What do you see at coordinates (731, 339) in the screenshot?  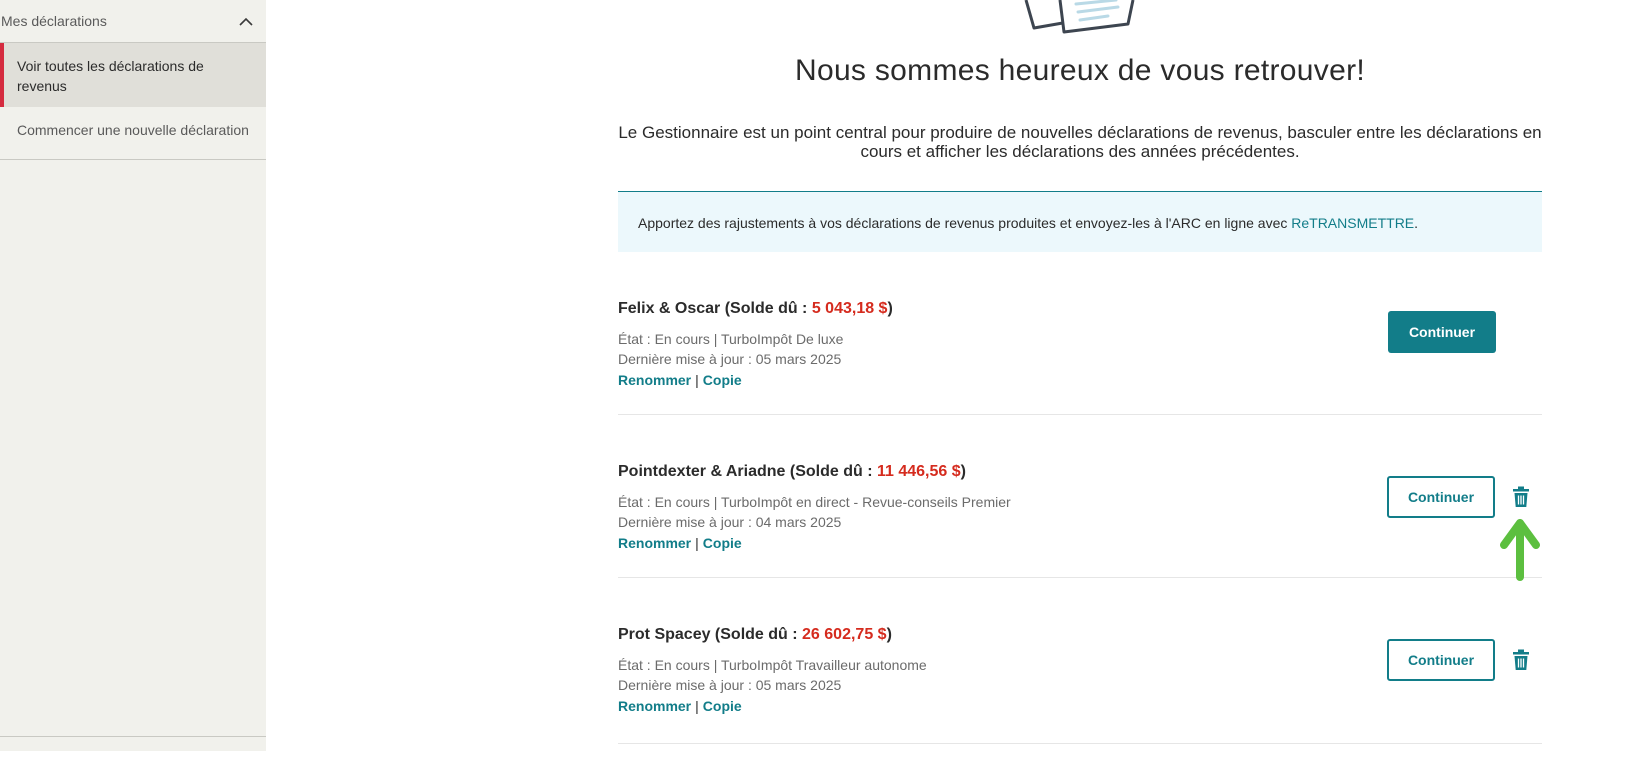 I see `return-status: État : En cours | TurboImpôt De luxe` at bounding box center [731, 339].